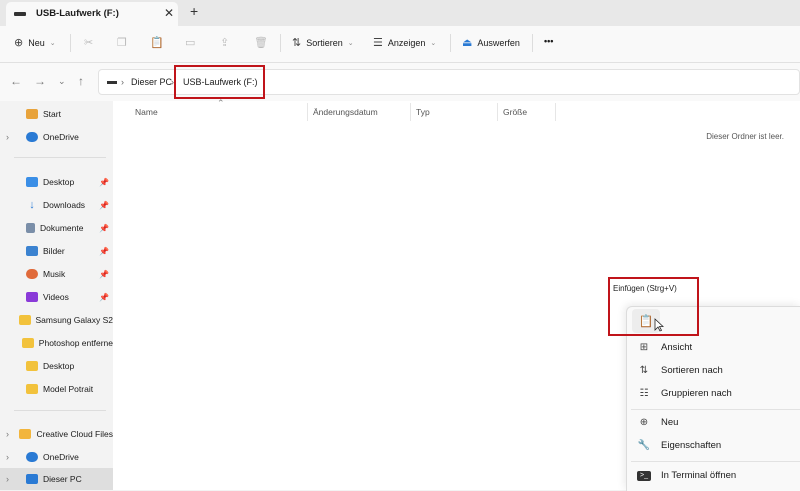  I want to click on more-icon: •••, so click(549, 41).